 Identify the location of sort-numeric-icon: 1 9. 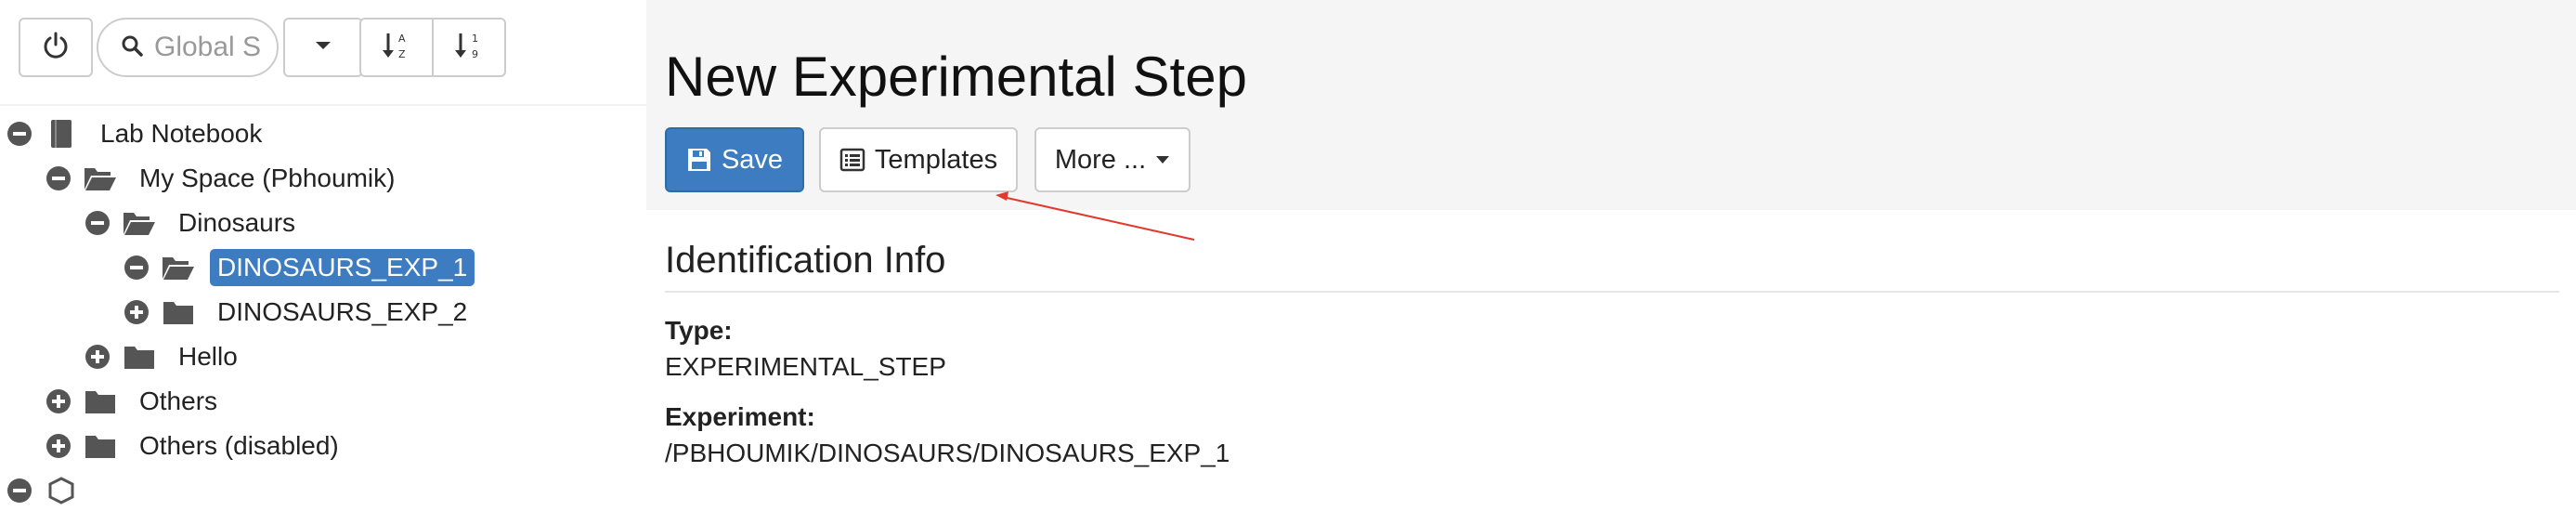
(469, 48).